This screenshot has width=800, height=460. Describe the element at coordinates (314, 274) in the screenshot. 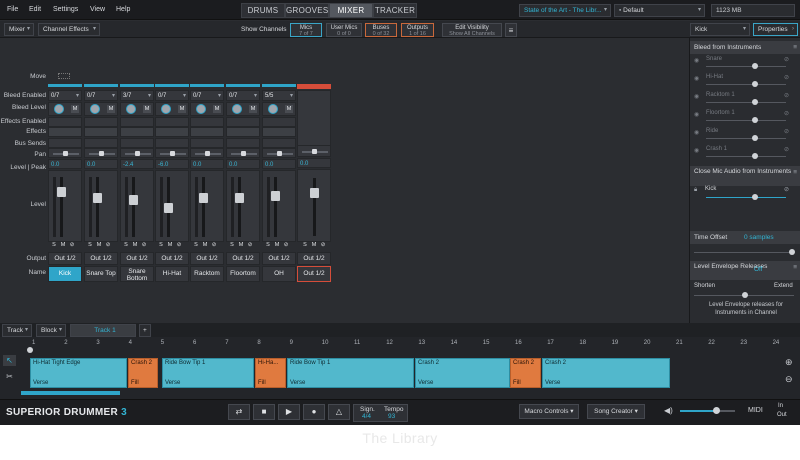

I see `master-name-button: Out 1/2` at that location.